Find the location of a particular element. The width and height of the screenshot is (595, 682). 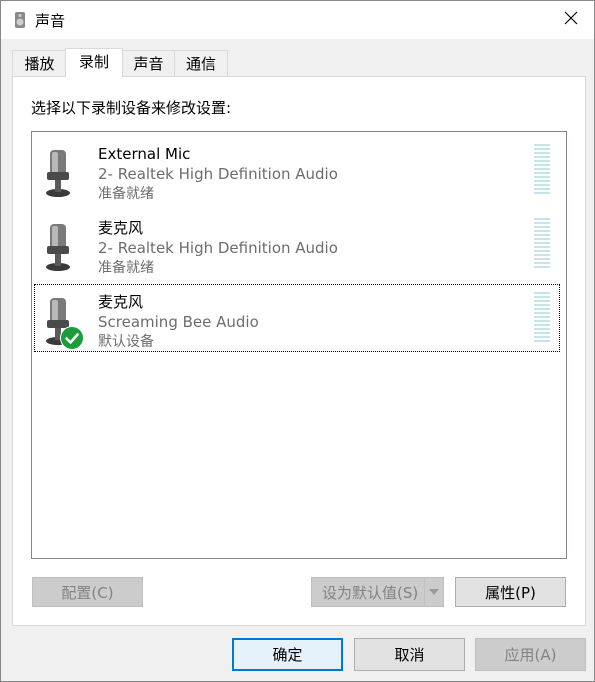

close-icon is located at coordinates (571, 20).